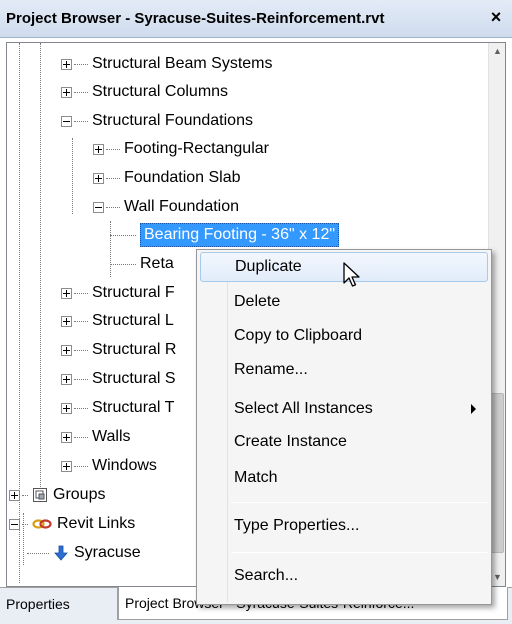 This screenshot has width=512, height=624. Describe the element at coordinates (157, 263) in the screenshot. I see `tree-item-label: Reta` at that location.